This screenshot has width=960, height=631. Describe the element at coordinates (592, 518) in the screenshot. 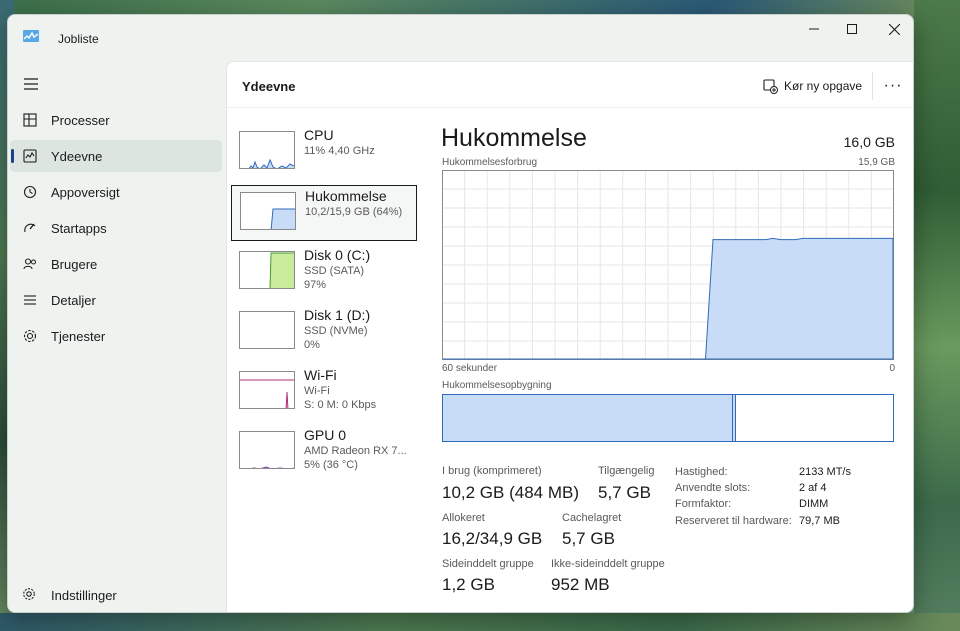

I see `stat-label: Cachelagret` at that location.